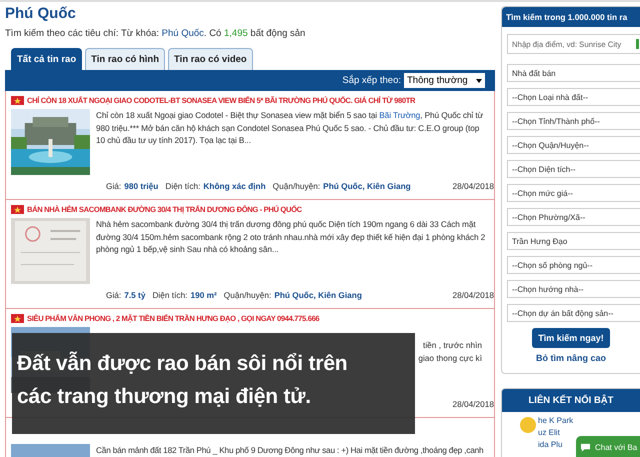 The height and width of the screenshot is (457, 640). I want to click on select-field: --Chọn dự án bất động sản--, so click(573, 313).